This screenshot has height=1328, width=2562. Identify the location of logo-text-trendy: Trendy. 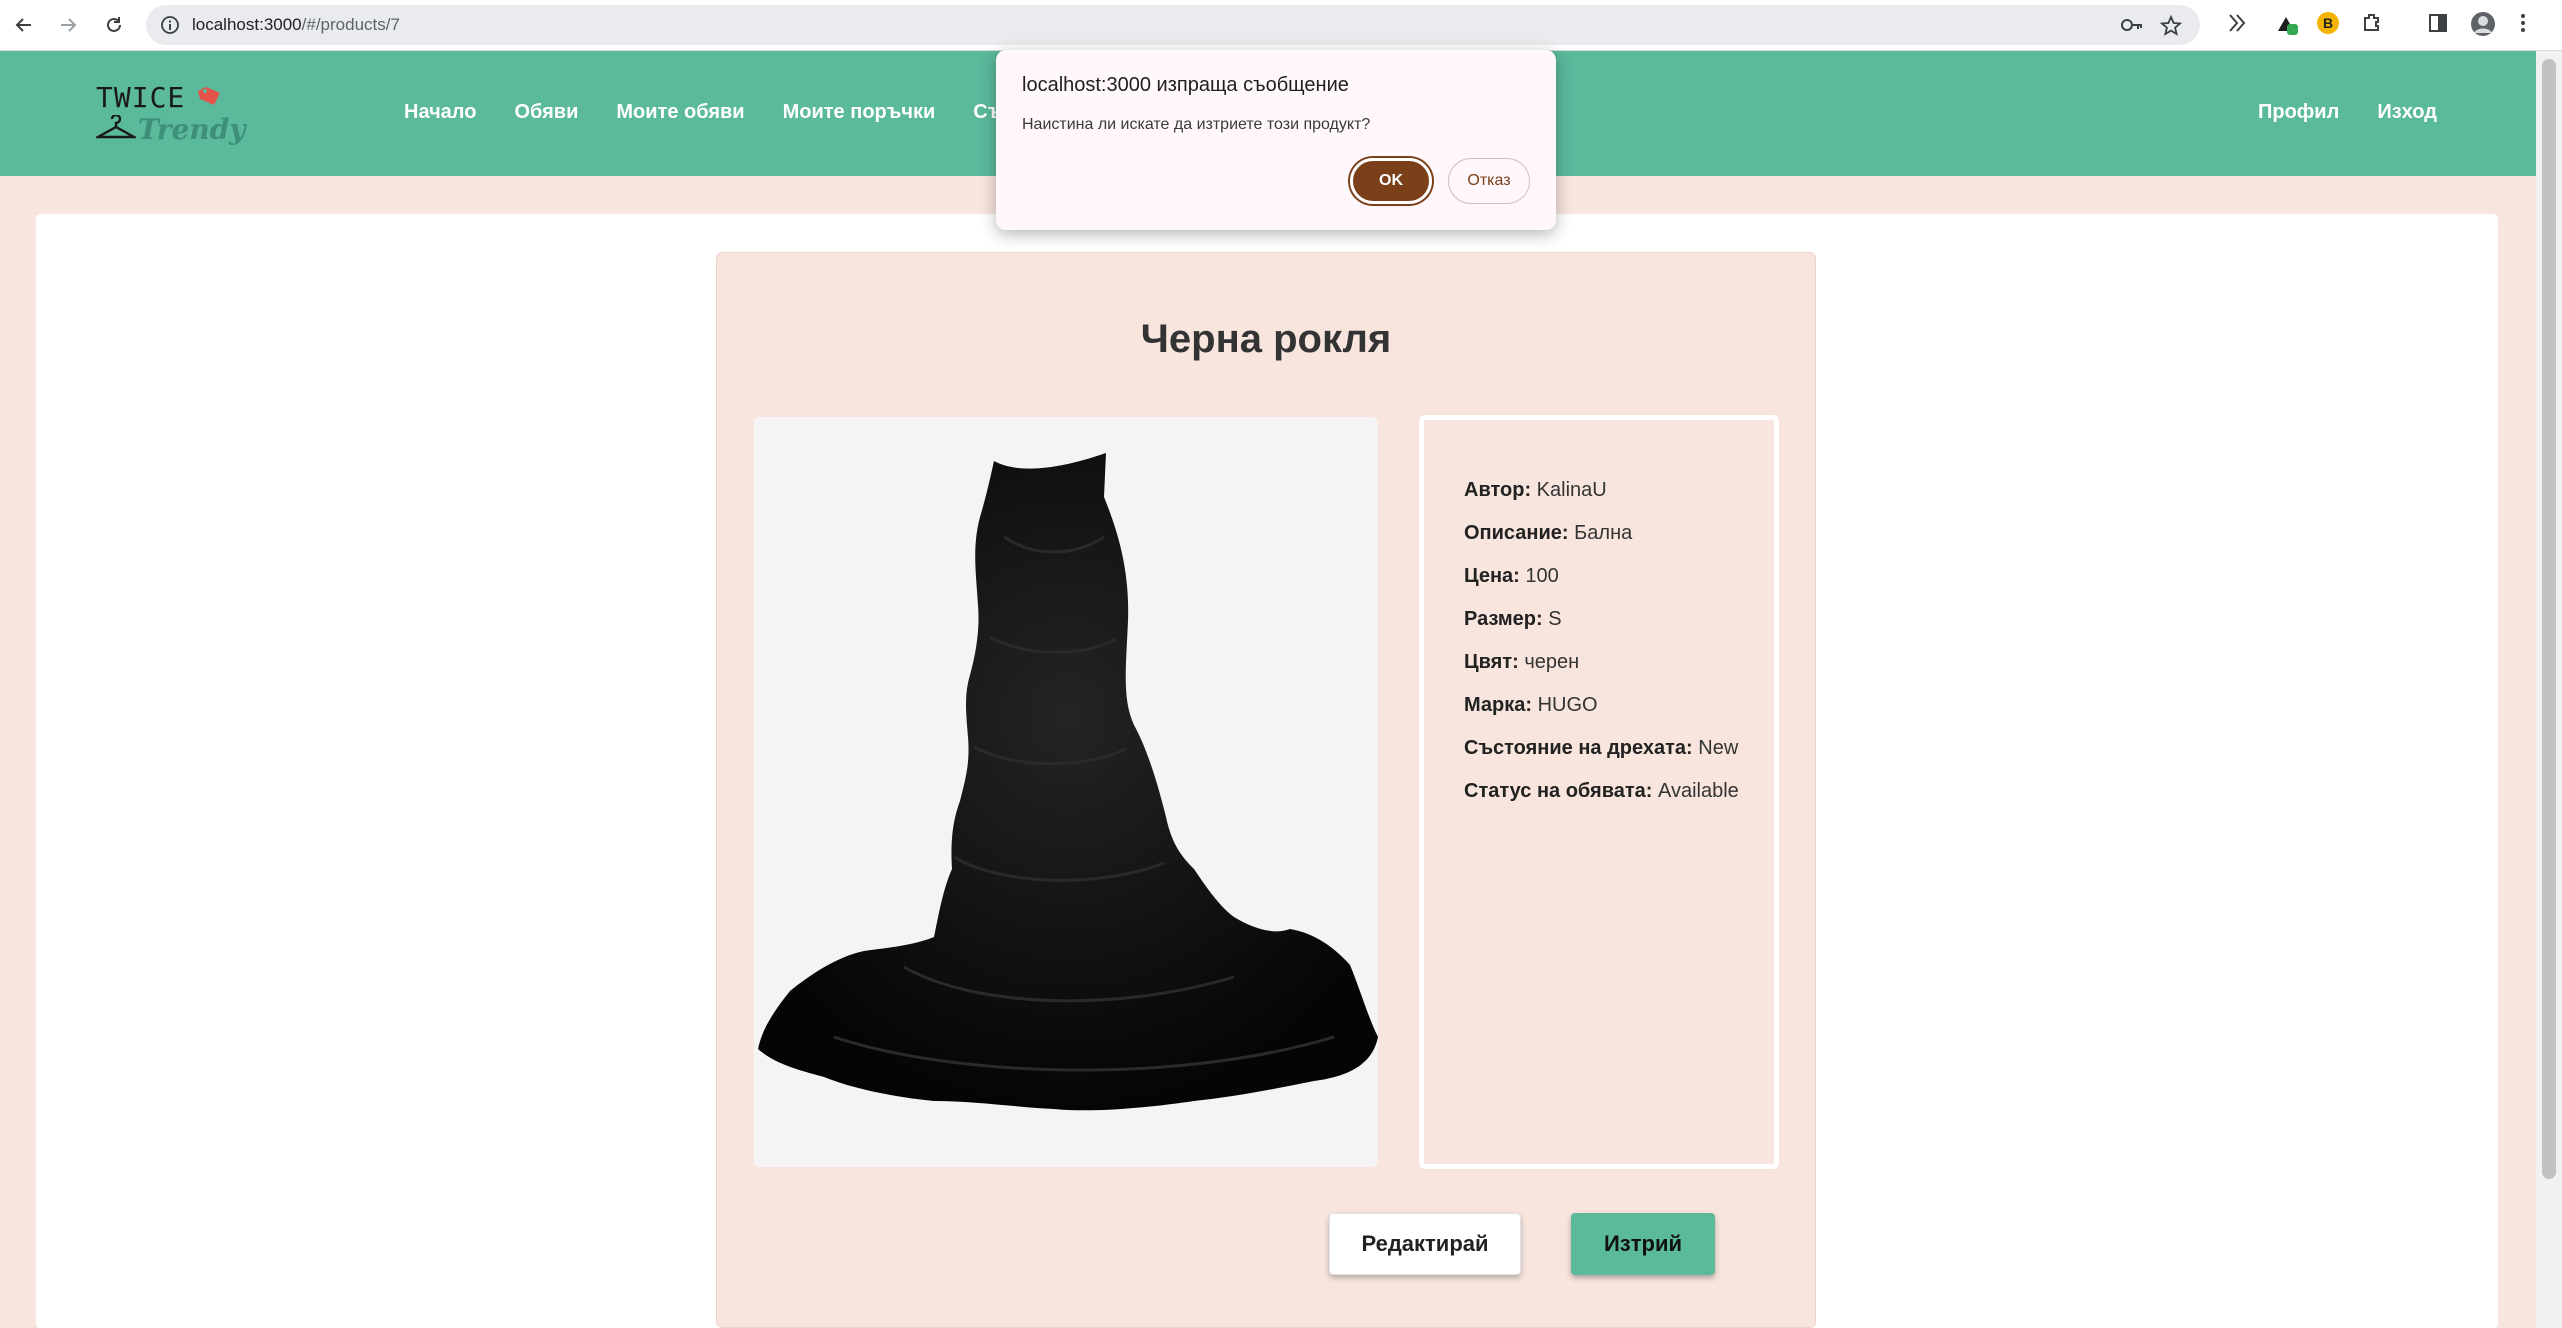
(192, 129).